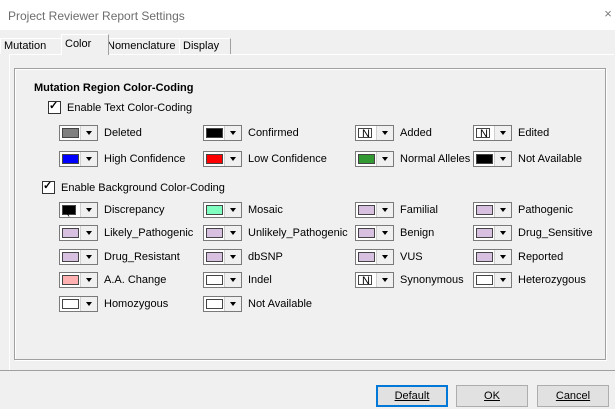  What do you see at coordinates (120, 106) in the screenshot?
I see `enable-text-color-coding-checkbox: Enable Text Color-Coding` at bounding box center [120, 106].